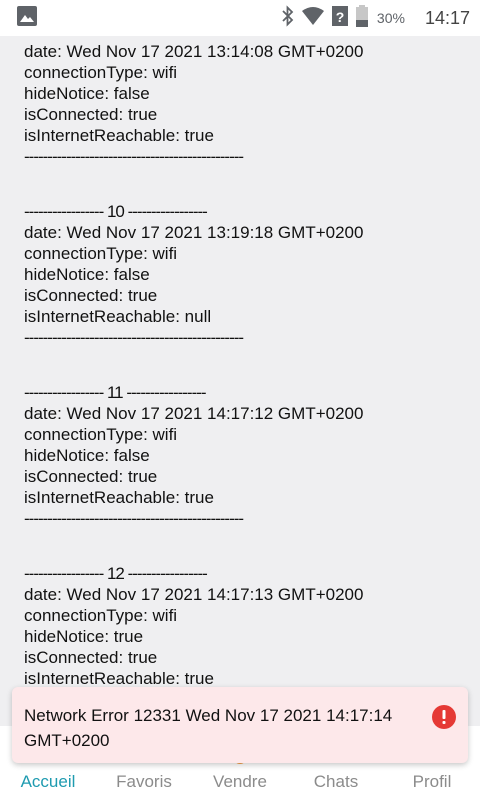 This screenshot has width=480, height=800. Describe the element at coordinates (194, 594) in the screenshot. I see `log-date: date: Wed Nov 17 2021 14:17:13 GMT+0200` at that location.